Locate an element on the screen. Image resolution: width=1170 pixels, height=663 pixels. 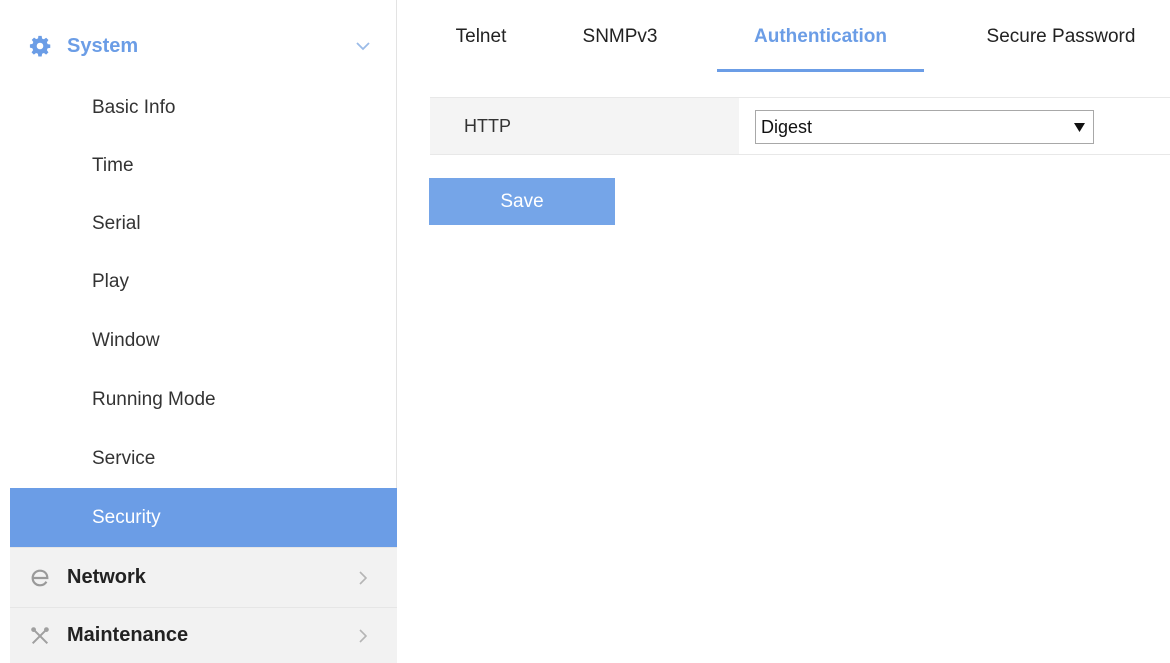
save-button: Save is located at coordinates (522, 201).